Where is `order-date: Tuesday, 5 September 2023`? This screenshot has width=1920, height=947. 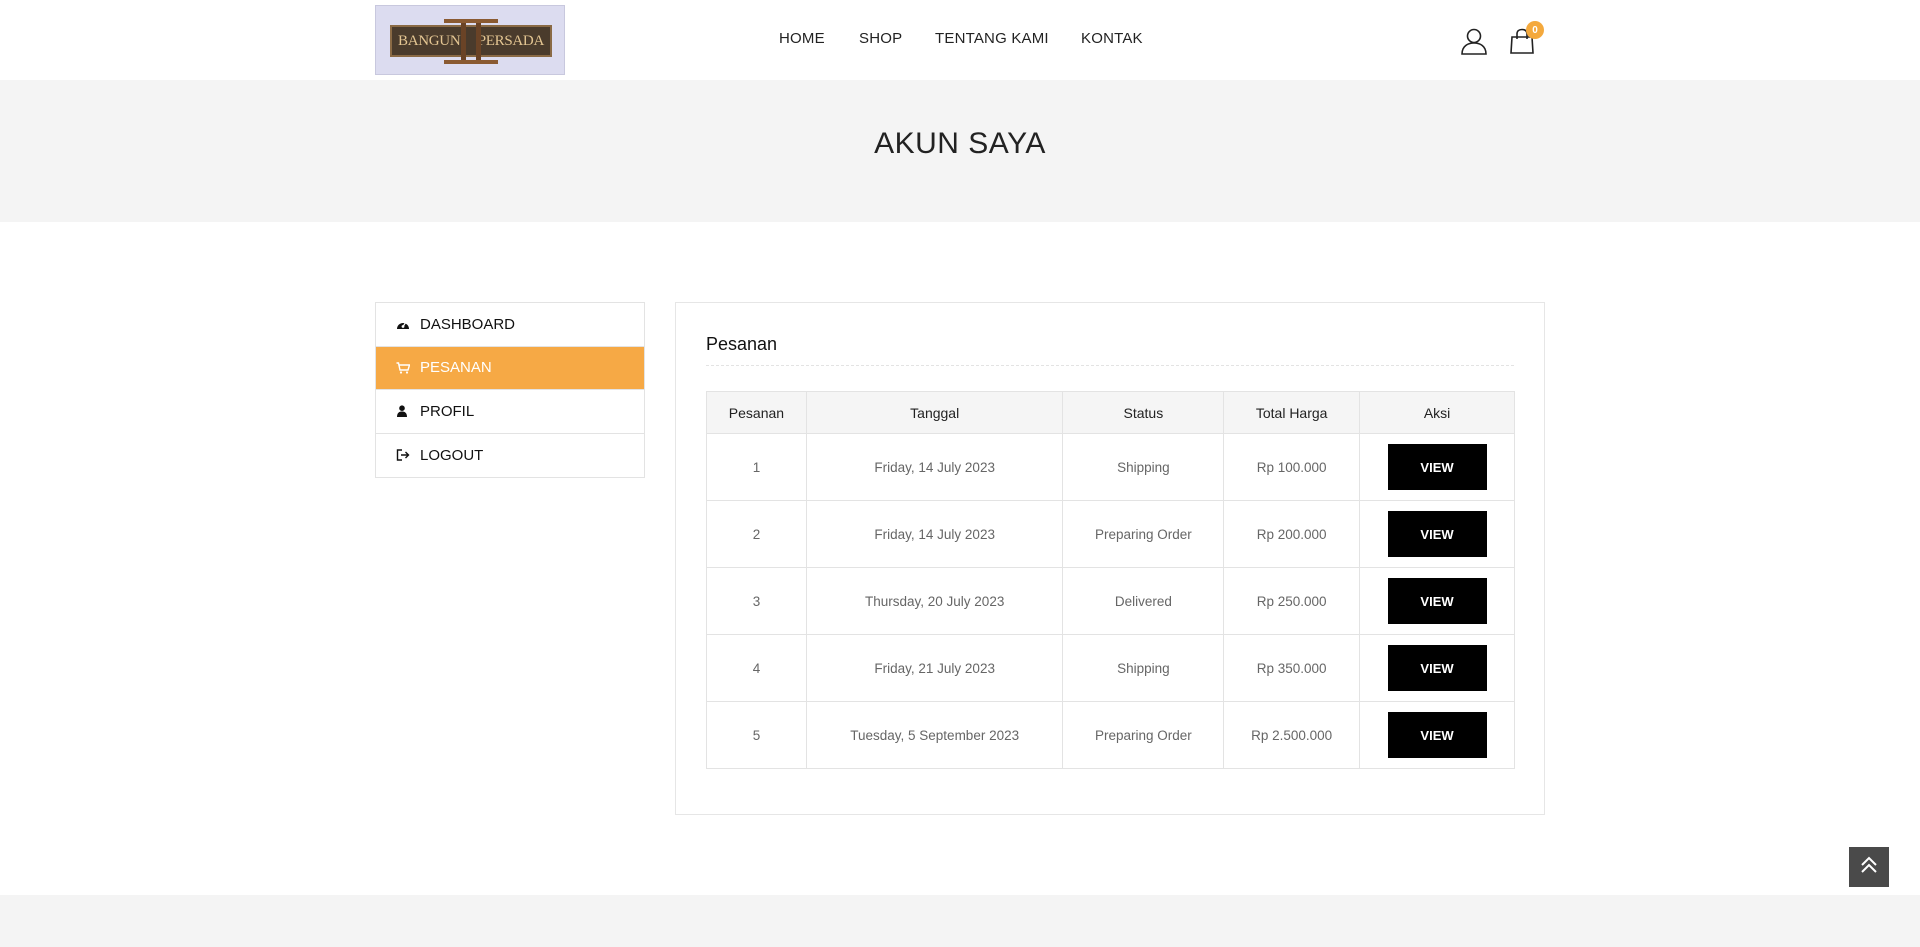 order-date: Tuesday, 5 September 2023 is located at coordinates (934, 735).